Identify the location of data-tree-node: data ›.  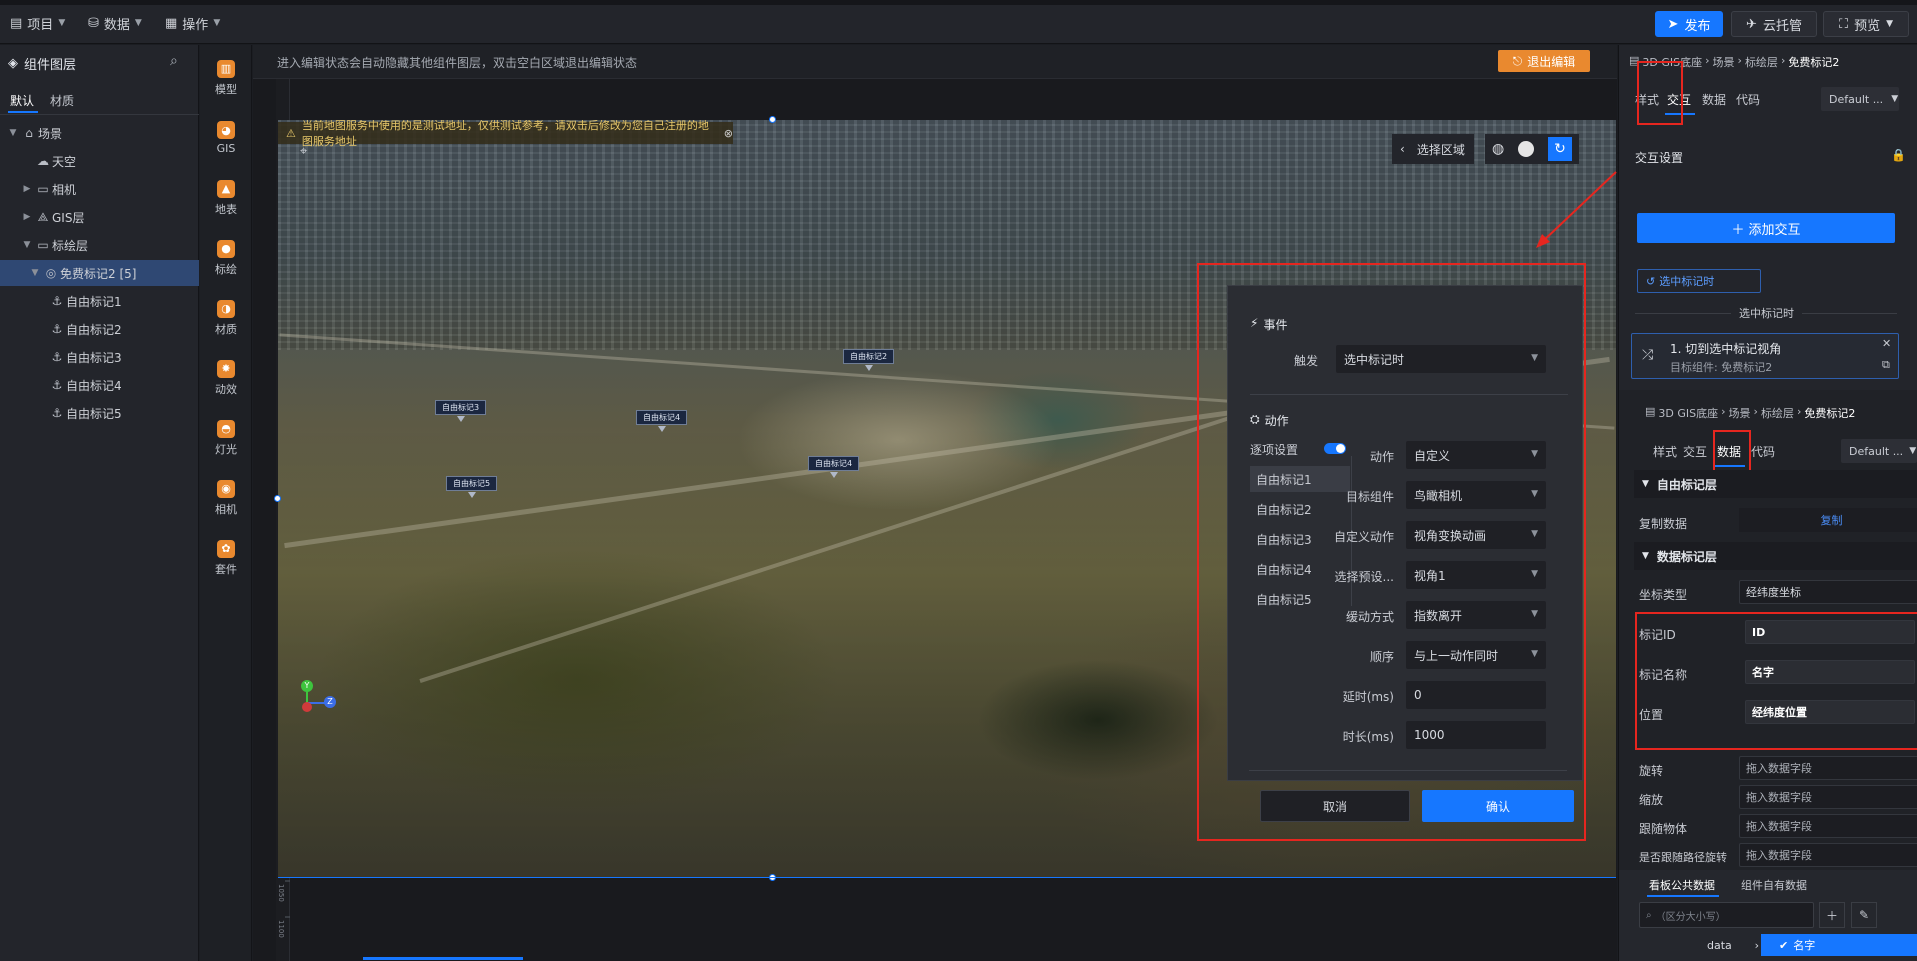
(1699, 945).